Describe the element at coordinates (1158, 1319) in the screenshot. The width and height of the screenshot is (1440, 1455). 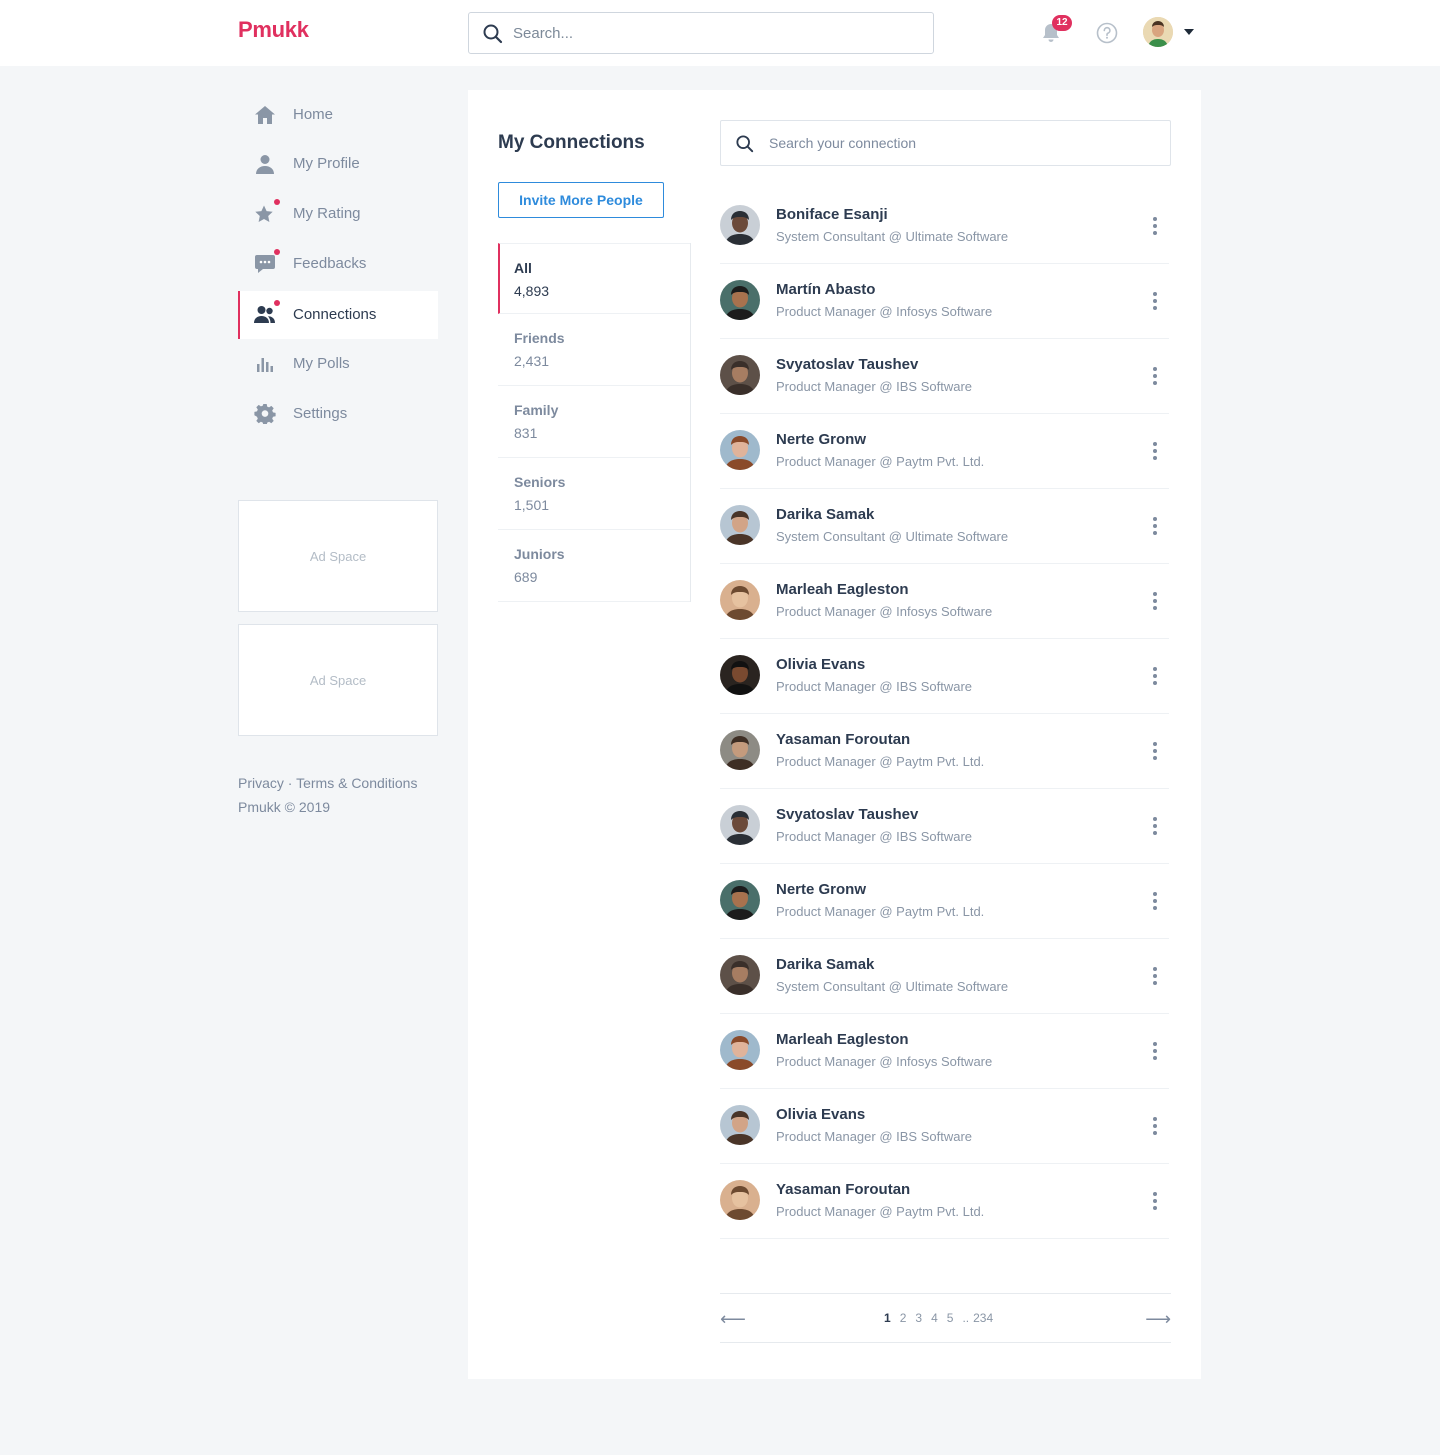
I see `arrow-right-icon: ⟶` at that location.